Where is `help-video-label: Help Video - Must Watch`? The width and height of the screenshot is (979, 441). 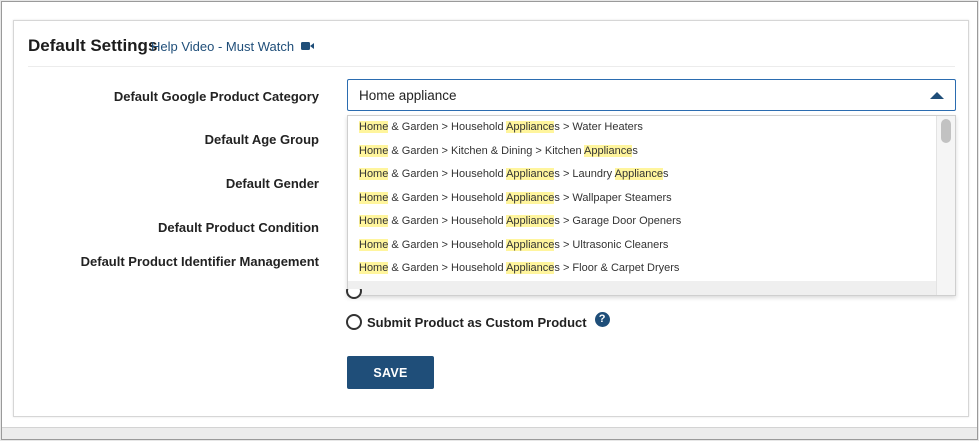
help-video-label: Help Video - Must Watch is located at coordinates (223, 46).